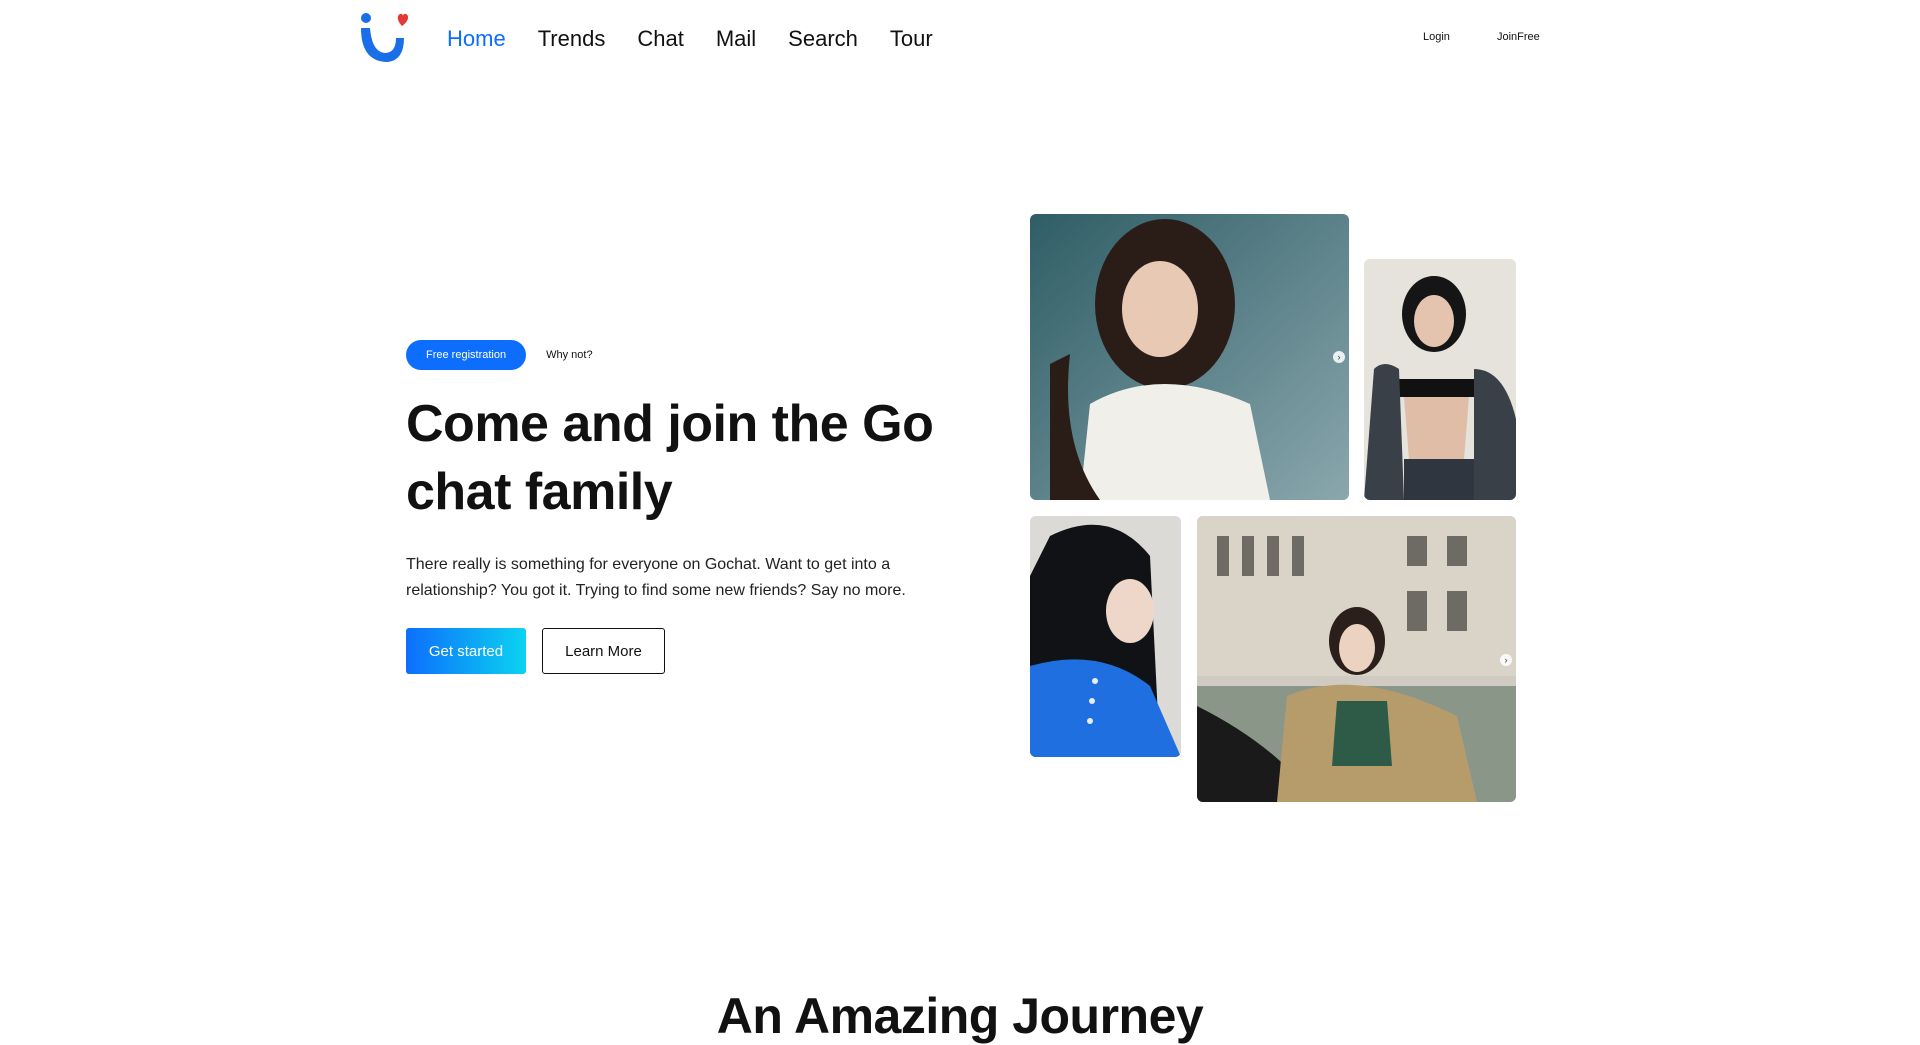  Describe the element at coordinates (960, 1015) in the screenshot. I see `section-title: An Amazing Journey` at that location.